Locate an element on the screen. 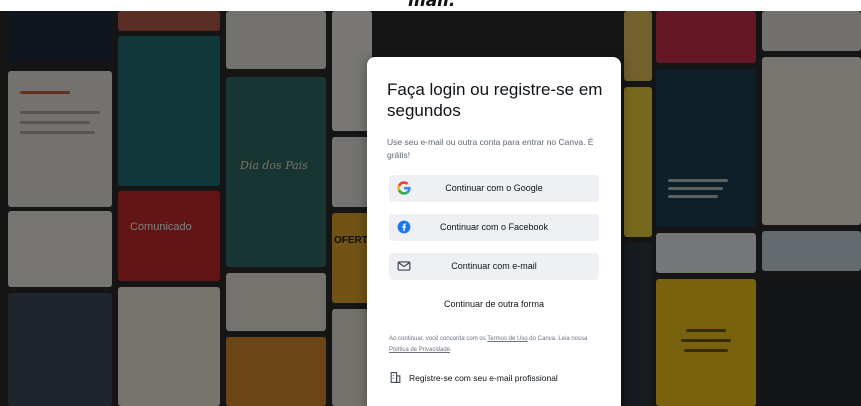 Image resolution: width=861 pixels, height=406 pixels. continue-facebook-button: Continuar com o Facebook is located at coordinates (494, 227).